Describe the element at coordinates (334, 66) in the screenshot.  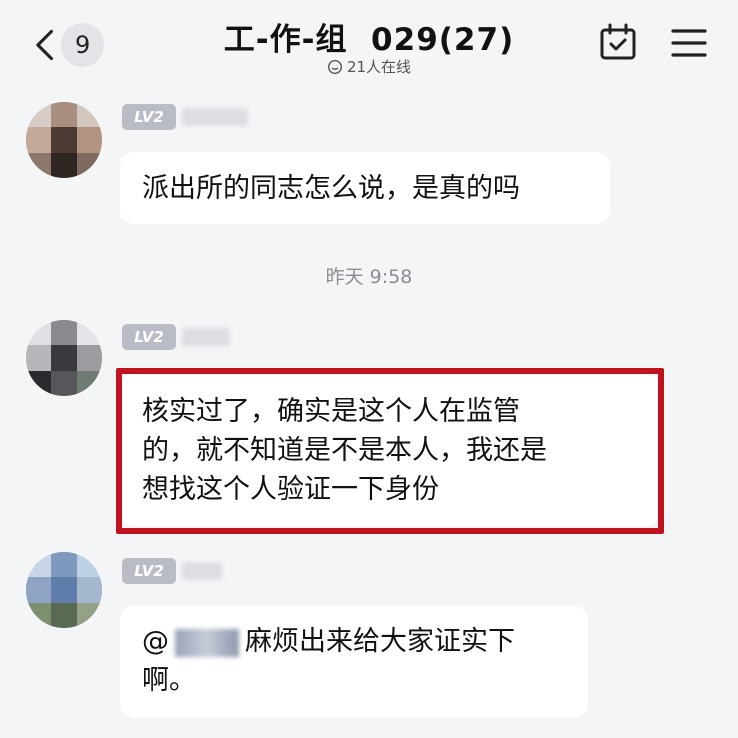
I see `clock-icon` at that location.